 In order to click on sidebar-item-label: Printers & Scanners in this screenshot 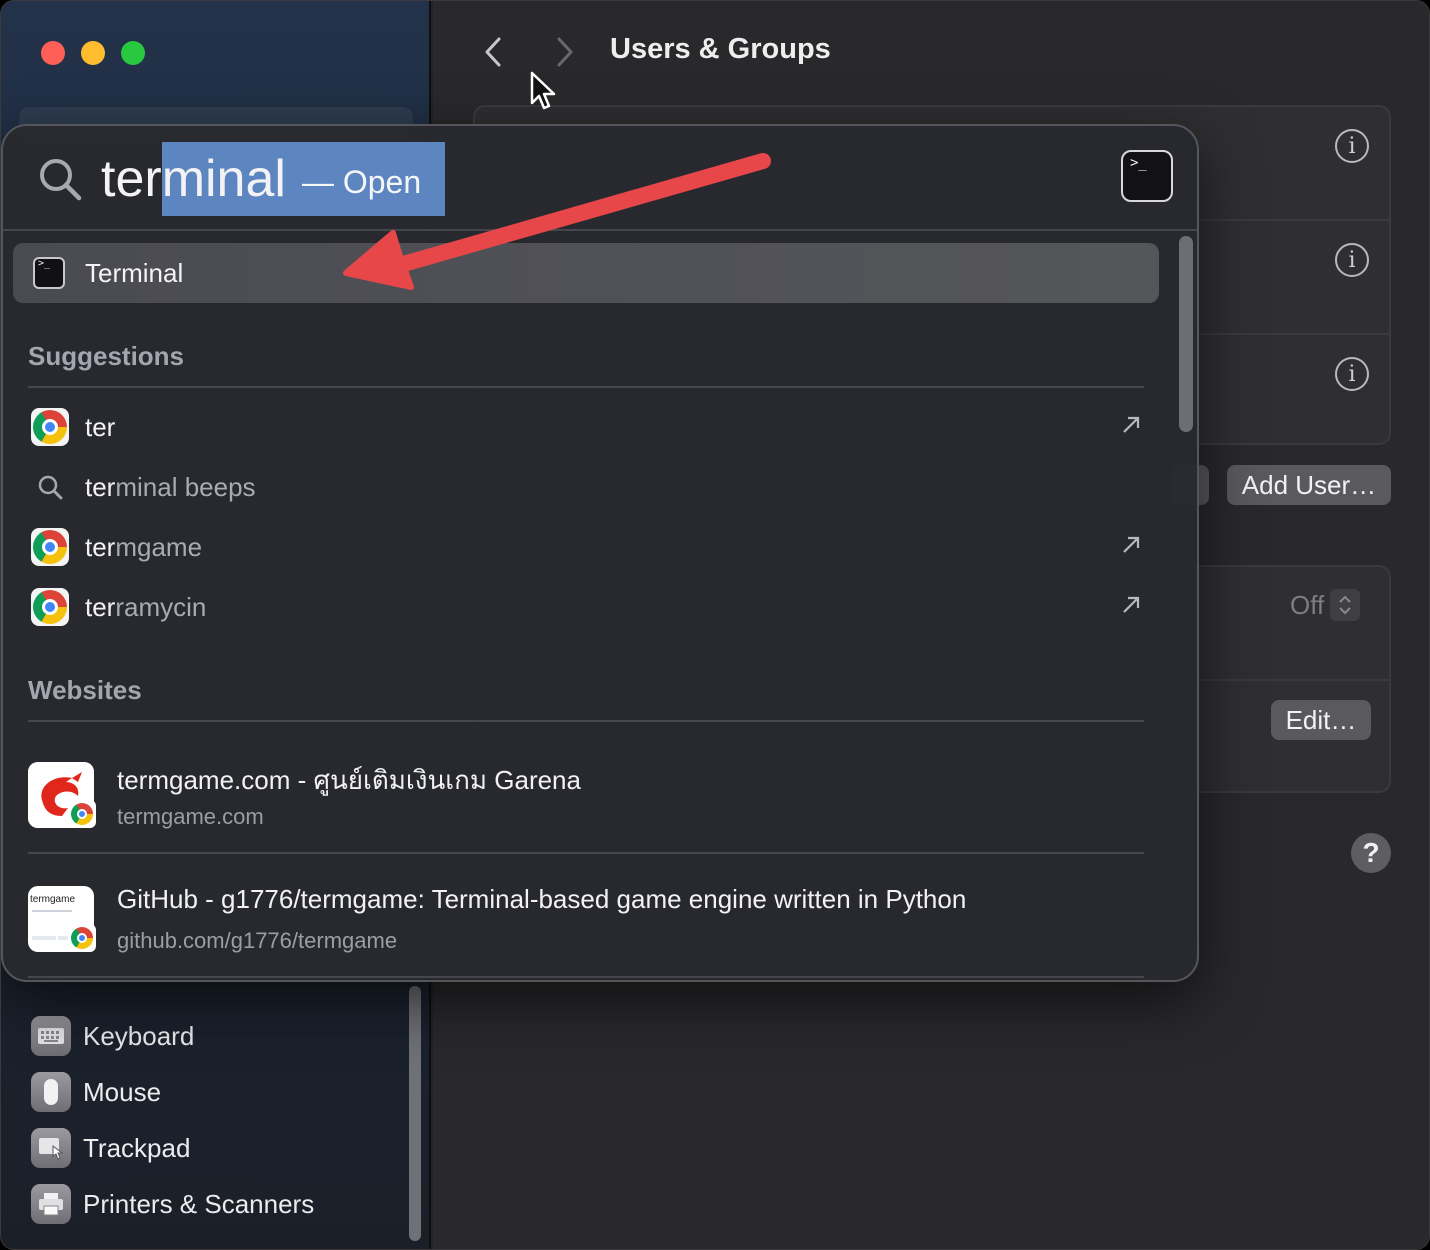, I will do `click(199, 1203)`.